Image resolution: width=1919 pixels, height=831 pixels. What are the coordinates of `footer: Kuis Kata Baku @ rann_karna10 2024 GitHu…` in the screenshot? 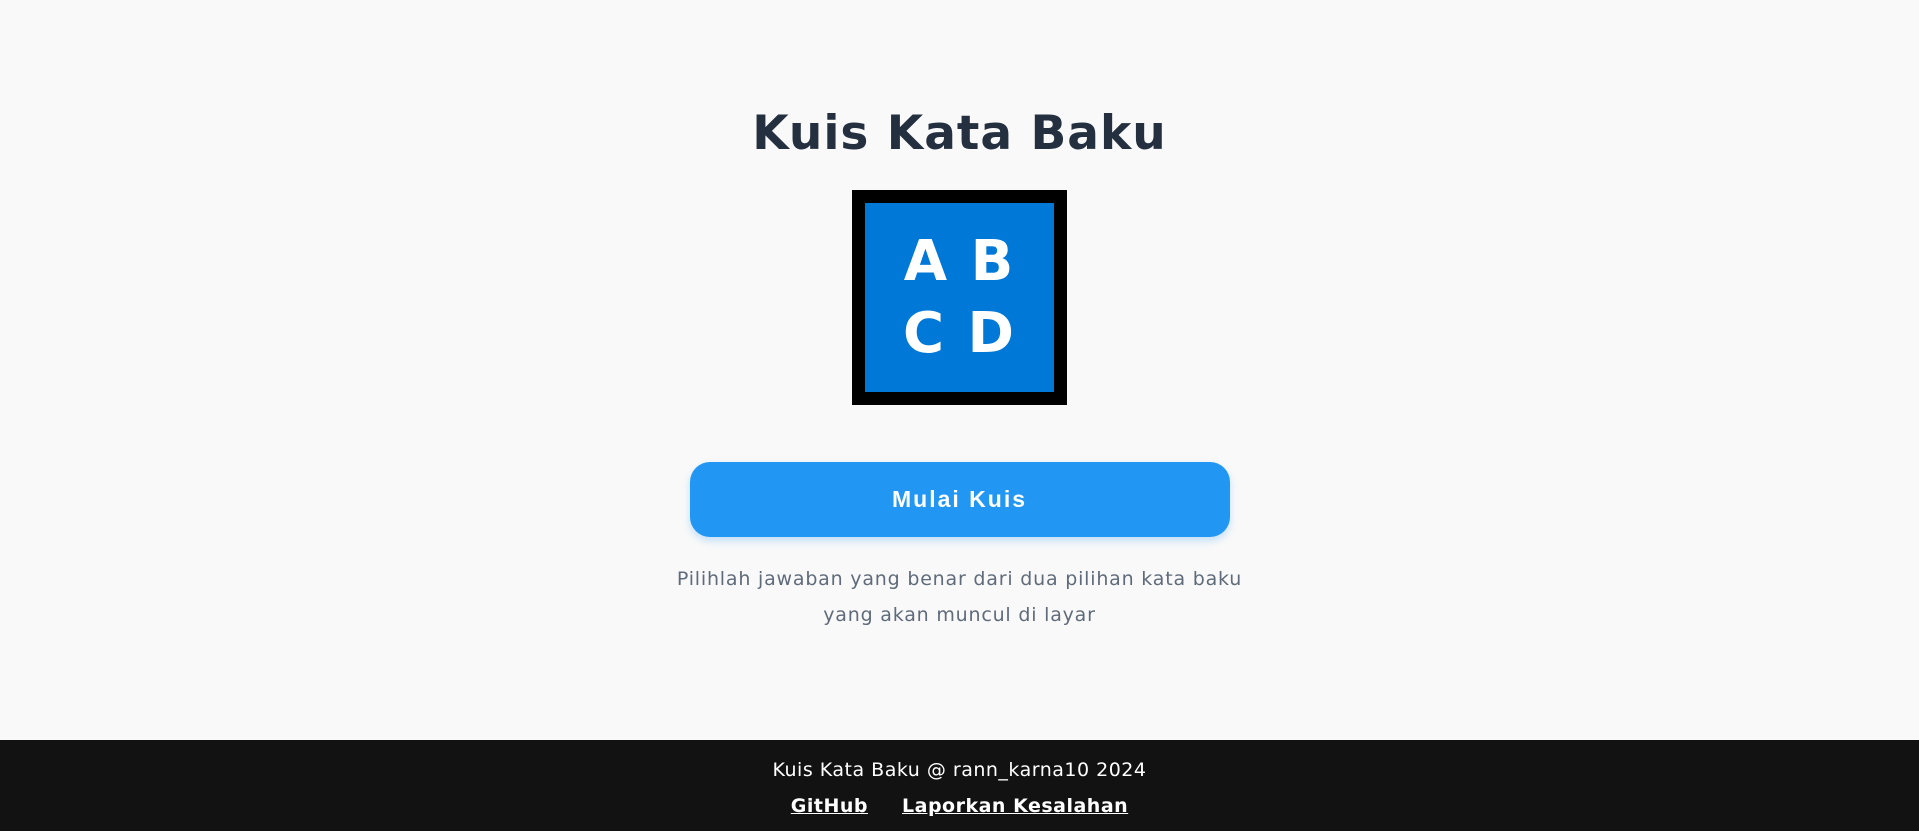 It's located at (959, 785).